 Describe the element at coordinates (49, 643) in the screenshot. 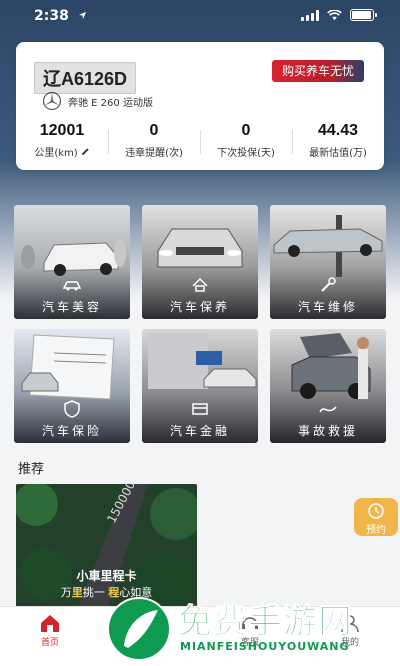

I see `tab-label: 首页` at that location.